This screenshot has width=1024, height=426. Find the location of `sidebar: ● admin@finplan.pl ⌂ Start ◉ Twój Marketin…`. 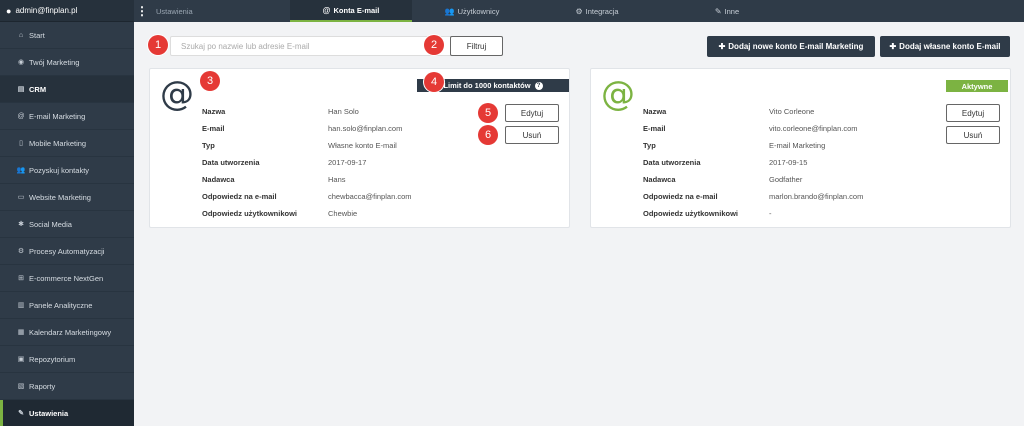

sidebar: ● admin@finplan.pl ⌂ Start ◉ Twój Marketin… is located at coordinates (67, 213).